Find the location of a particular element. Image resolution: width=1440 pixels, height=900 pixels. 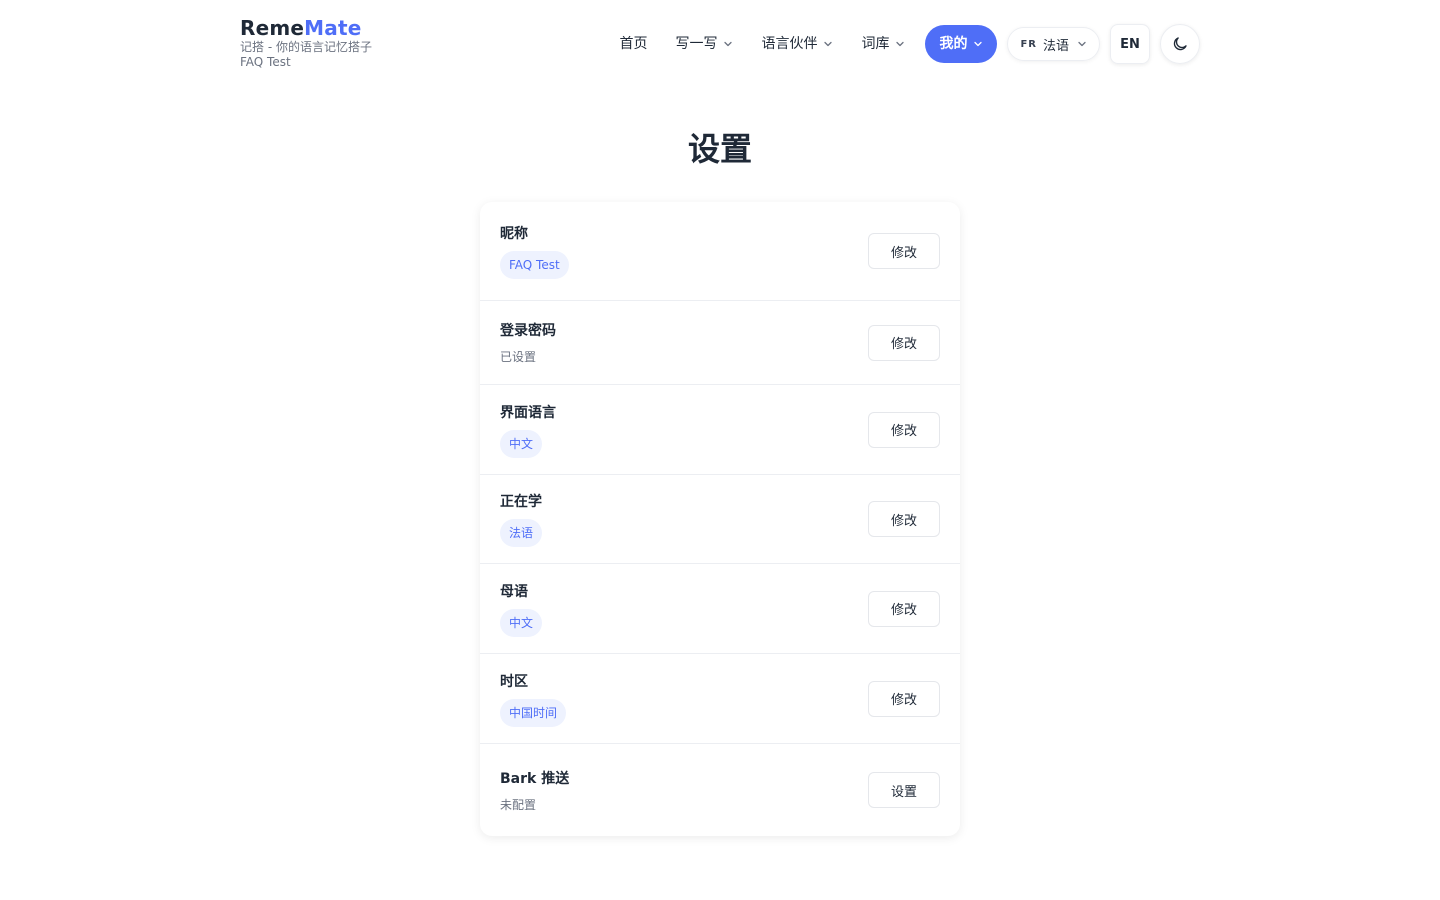

theme-toggle-button is located at coordinates (1180, 44).